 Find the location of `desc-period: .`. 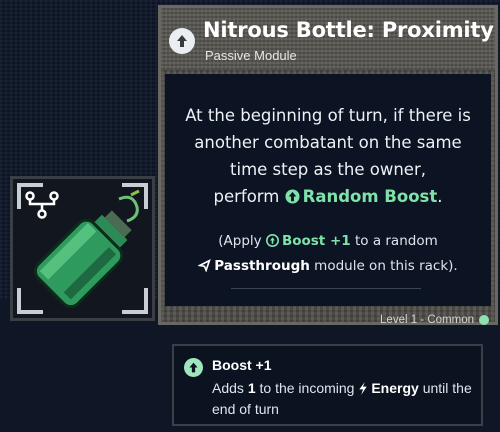

desc-period: . is located at coordinates (440, 196).